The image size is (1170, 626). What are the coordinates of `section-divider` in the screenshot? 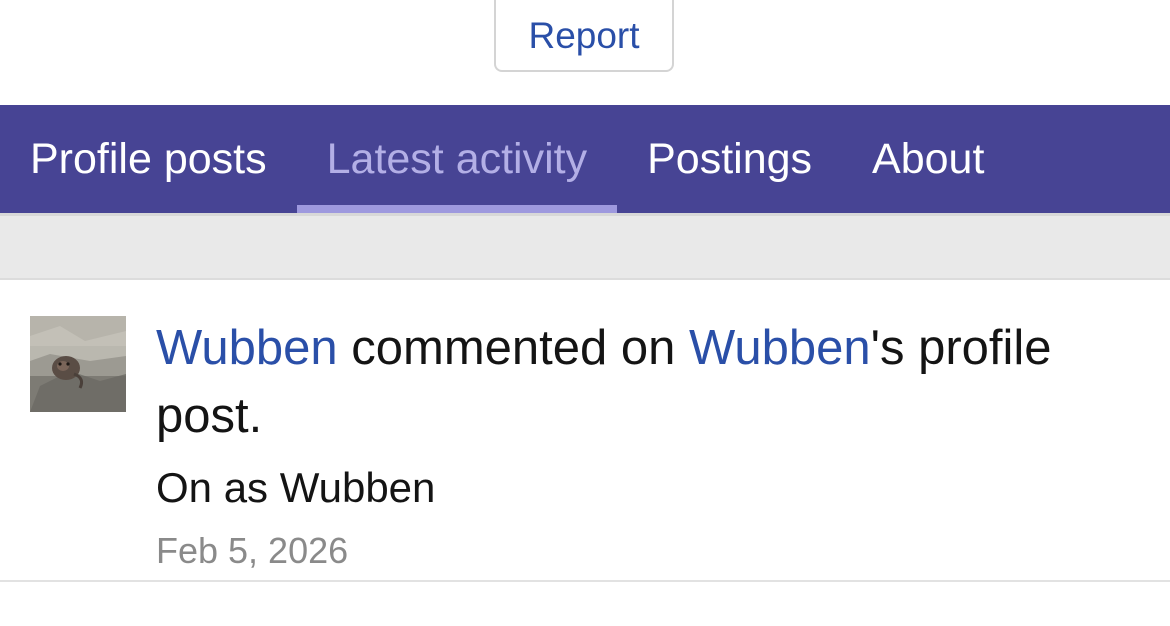 It's located at (585, 248).